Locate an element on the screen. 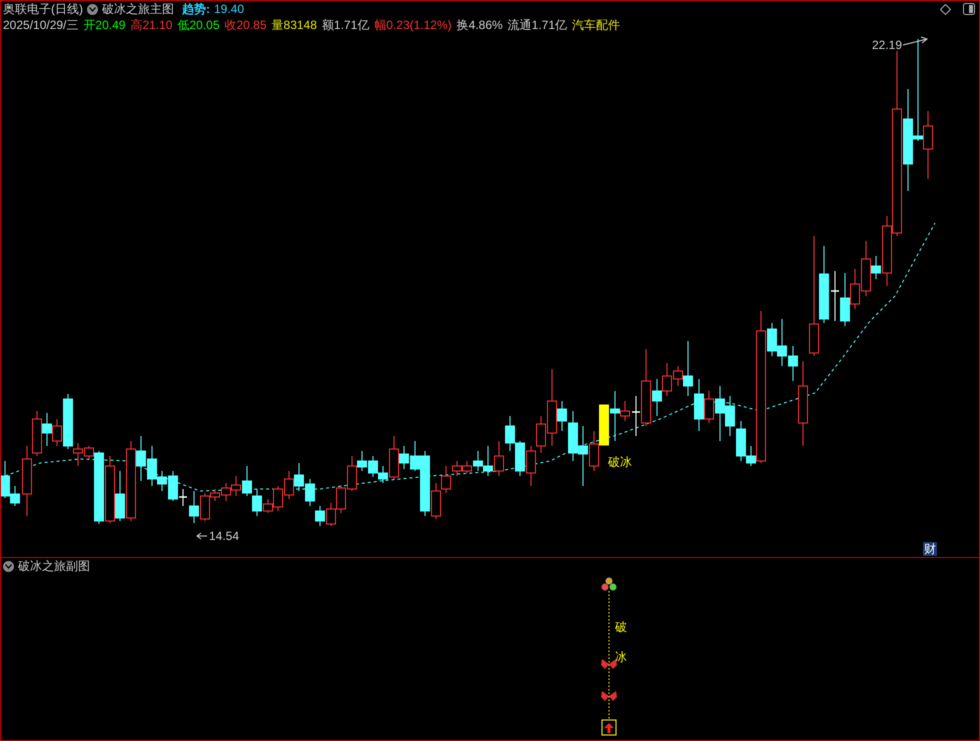 The width and height of the screenshot is (980, 741). panel-toggle-icon is located at coordinates (969, 9).